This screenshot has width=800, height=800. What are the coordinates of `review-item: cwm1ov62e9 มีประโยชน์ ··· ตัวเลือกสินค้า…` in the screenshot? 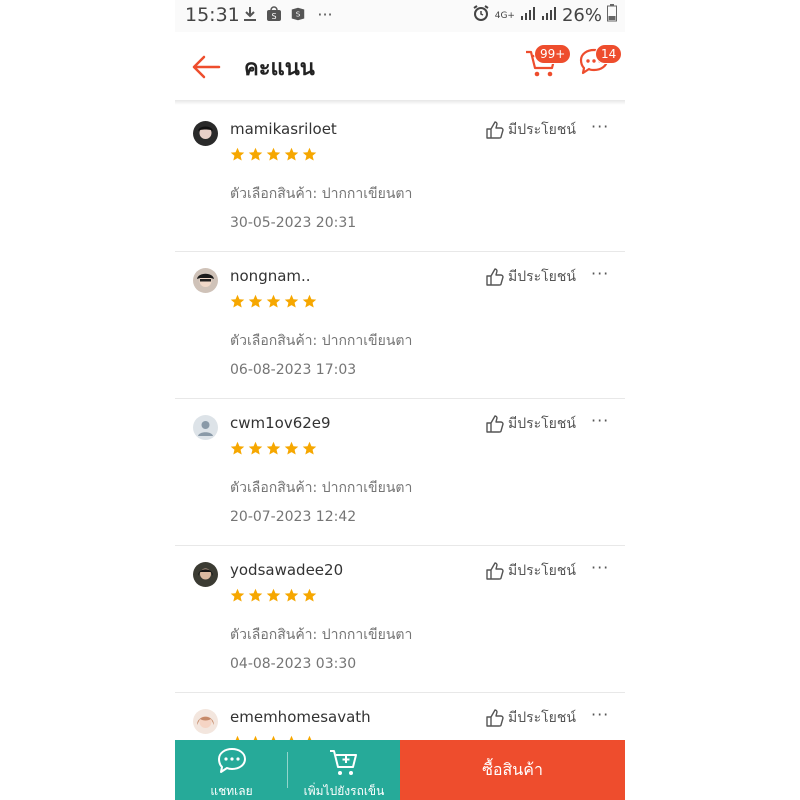 It's located at (400, 472).